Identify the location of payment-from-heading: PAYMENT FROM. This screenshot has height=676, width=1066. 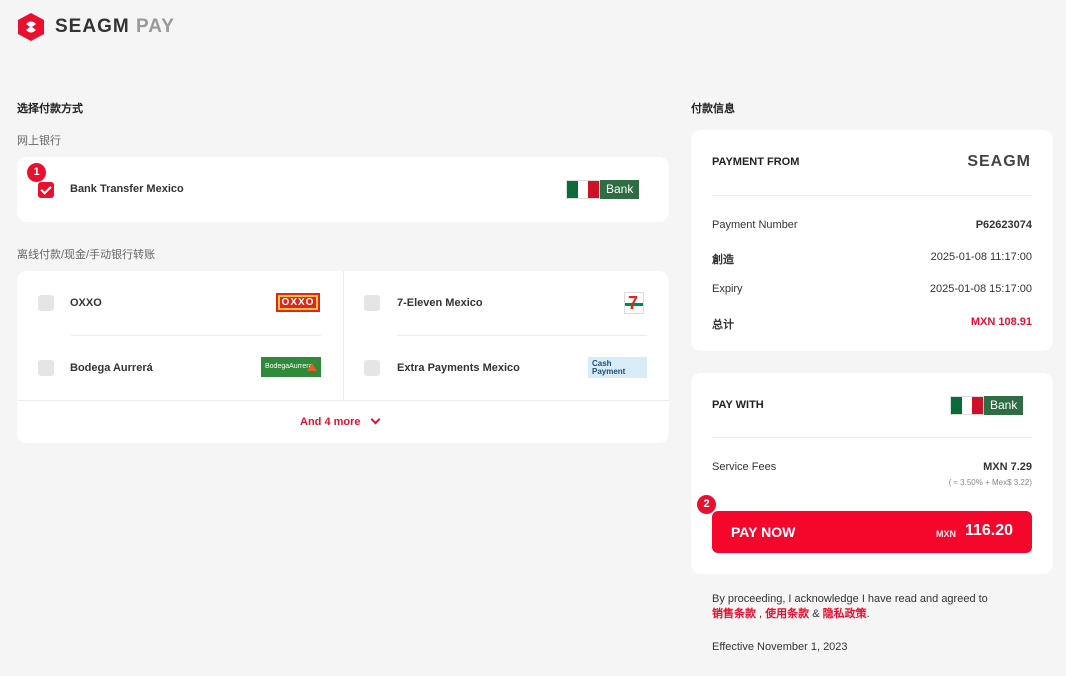
(756, 162).